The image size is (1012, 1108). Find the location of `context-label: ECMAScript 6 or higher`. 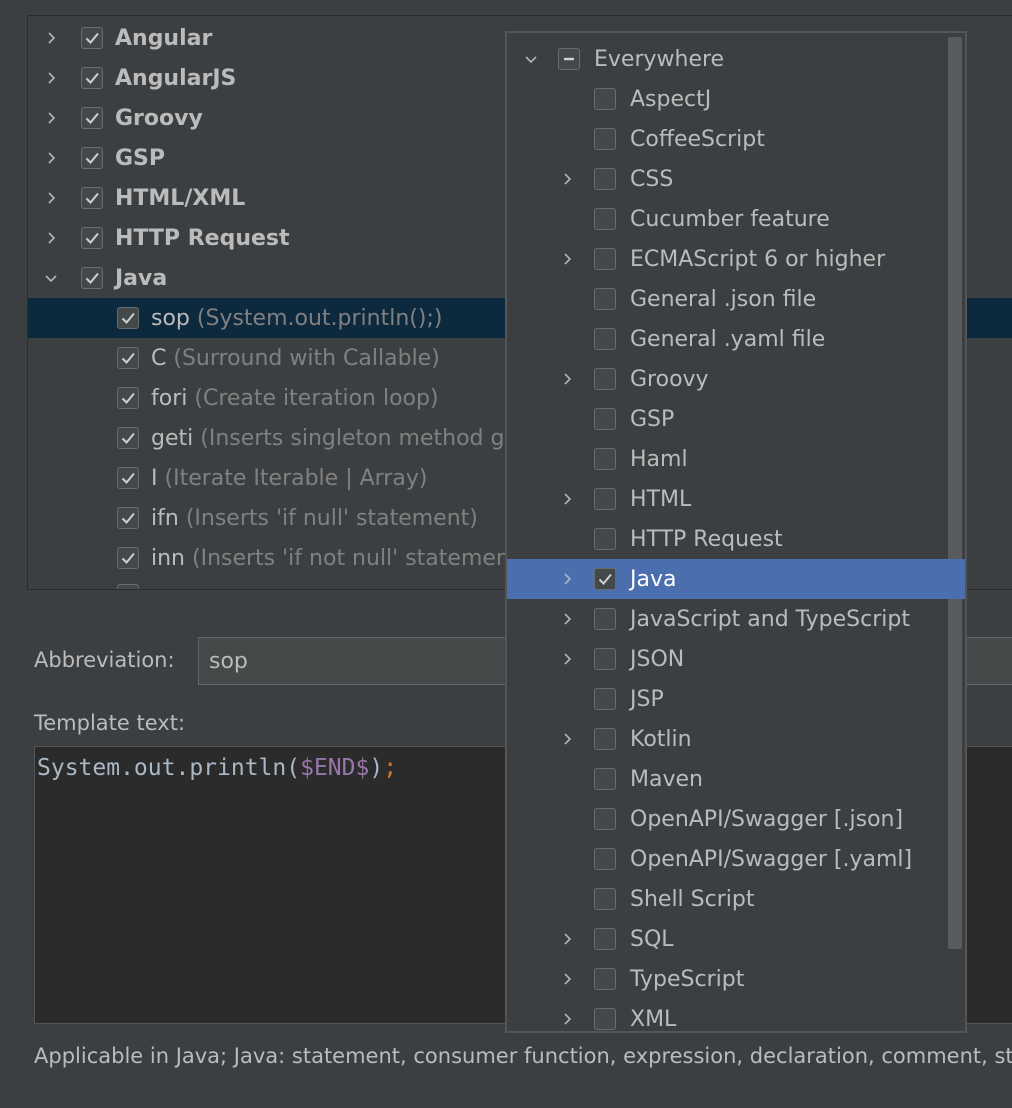

context-label: ECMAScript 6 or higher is located at coordinates (758, 259).